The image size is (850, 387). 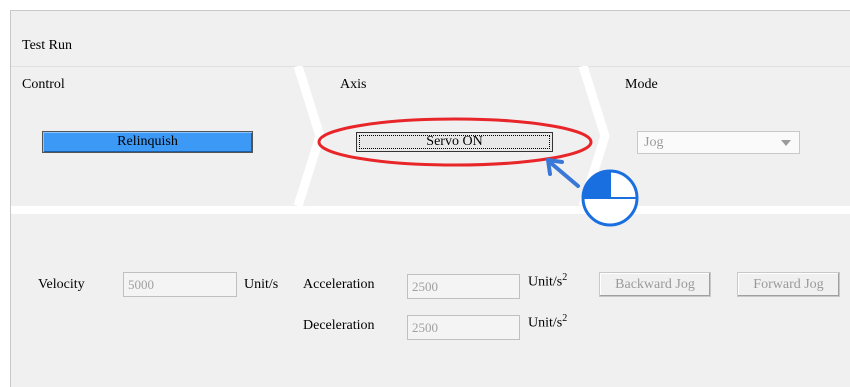 I want to click on relinquish-button: Relinquish, so click(x=147, y=142).